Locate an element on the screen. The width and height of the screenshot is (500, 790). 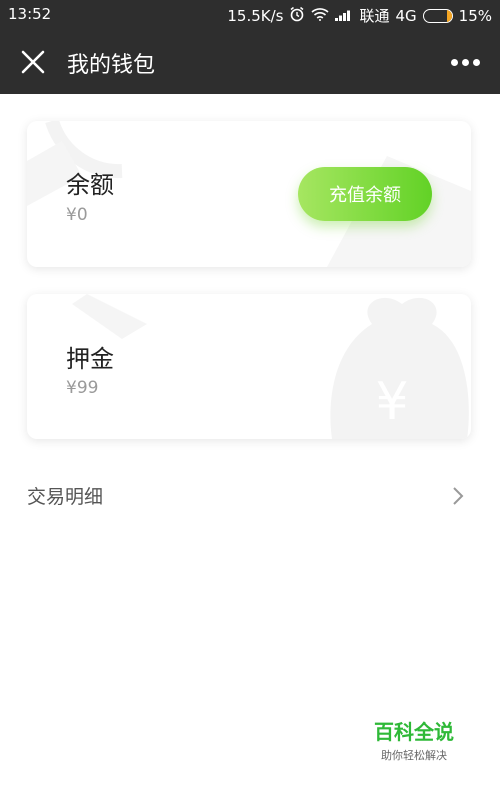
page-title: 我的钱包 is located at coordinates (111, 65).